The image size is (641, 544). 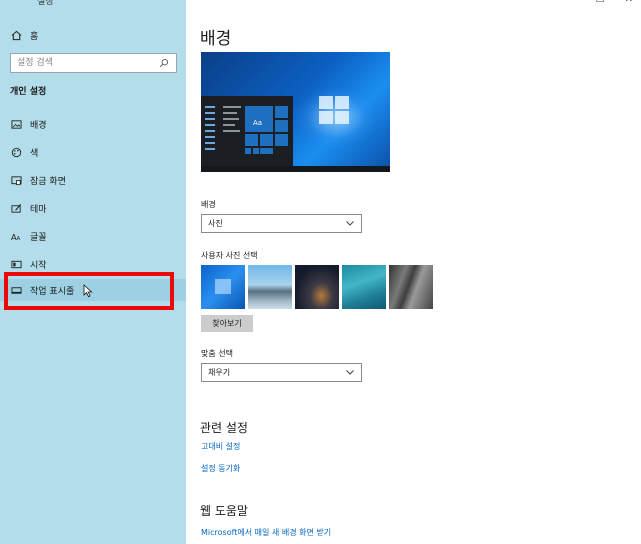 What do you see at coordinates (215, 223) in the screenshot?
I see `background-dropdown-value: 사진` at bounding box center [215, 223].